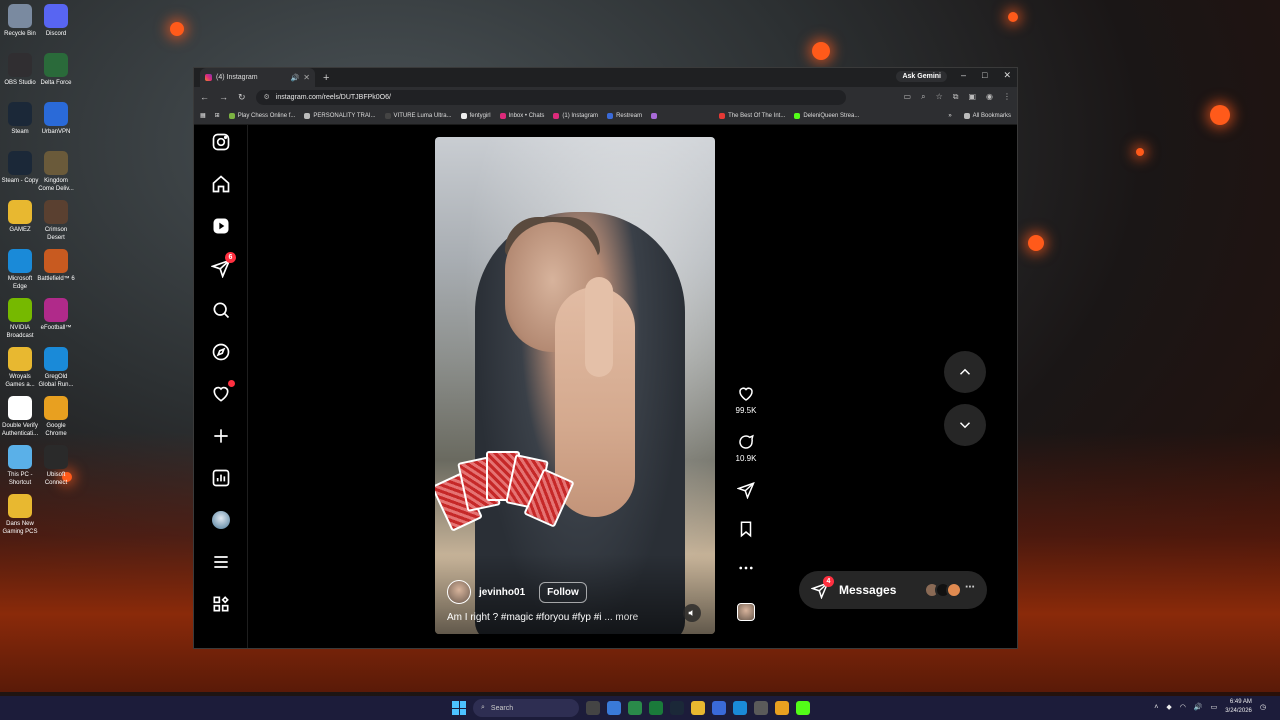 The image size is (1280, 720). Describe the element at coordinates (56, 466) in the screenshot. I see `desktop-icon: Ubisoft Connect` at that location.